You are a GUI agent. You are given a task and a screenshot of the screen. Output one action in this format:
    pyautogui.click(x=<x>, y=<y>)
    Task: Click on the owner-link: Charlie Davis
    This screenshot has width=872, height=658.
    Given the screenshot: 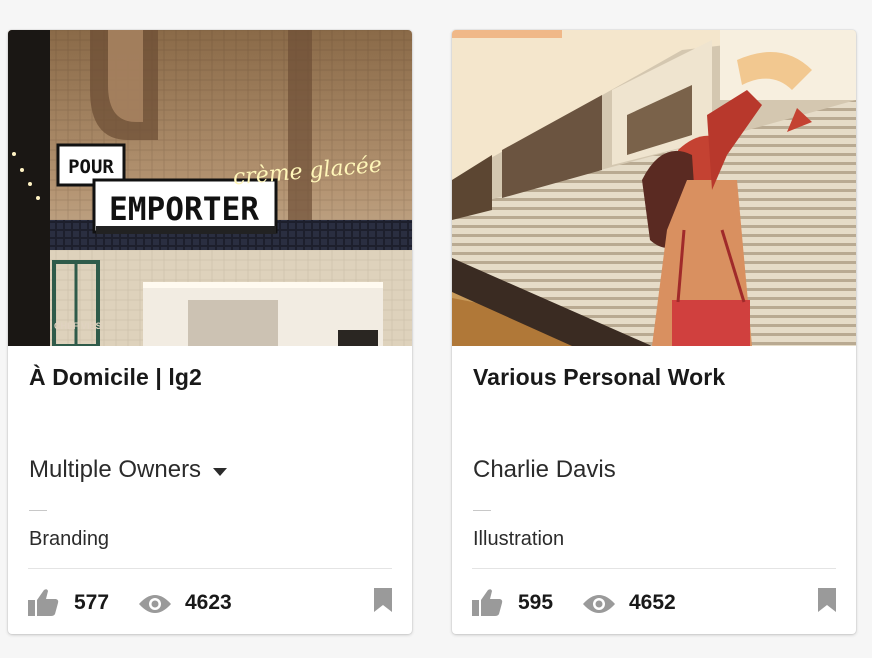 What is the action you would take?
    pyautogui.click(x=544, y=470)
    